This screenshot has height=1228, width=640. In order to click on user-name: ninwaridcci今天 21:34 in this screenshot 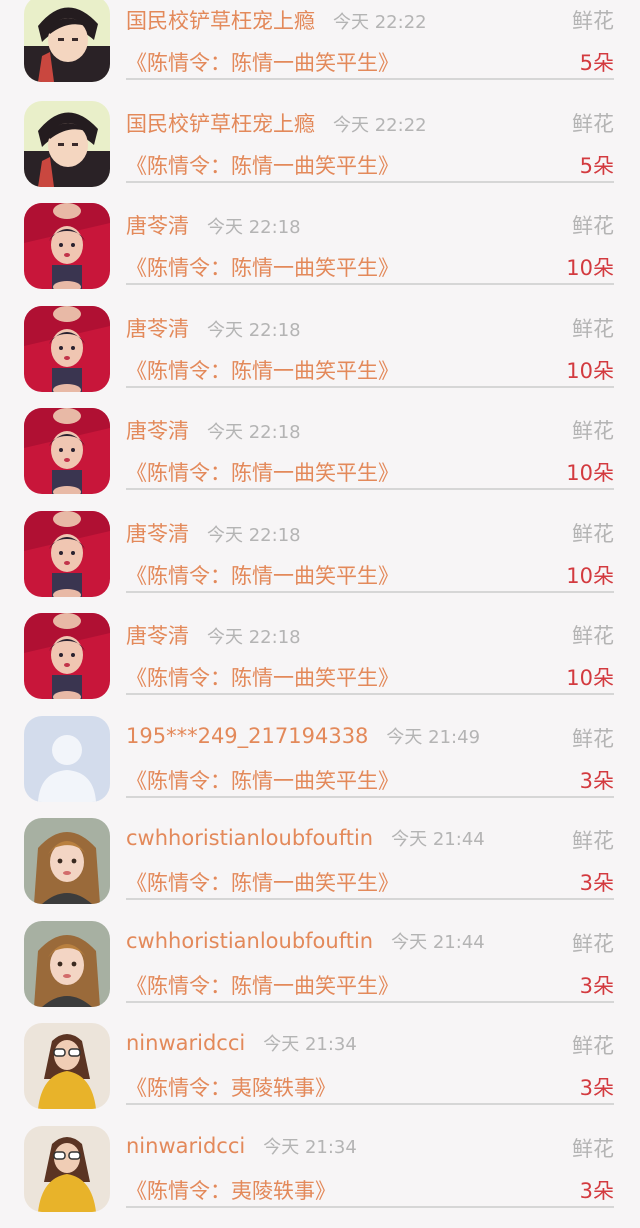, I will do `click(241, 1043)`.